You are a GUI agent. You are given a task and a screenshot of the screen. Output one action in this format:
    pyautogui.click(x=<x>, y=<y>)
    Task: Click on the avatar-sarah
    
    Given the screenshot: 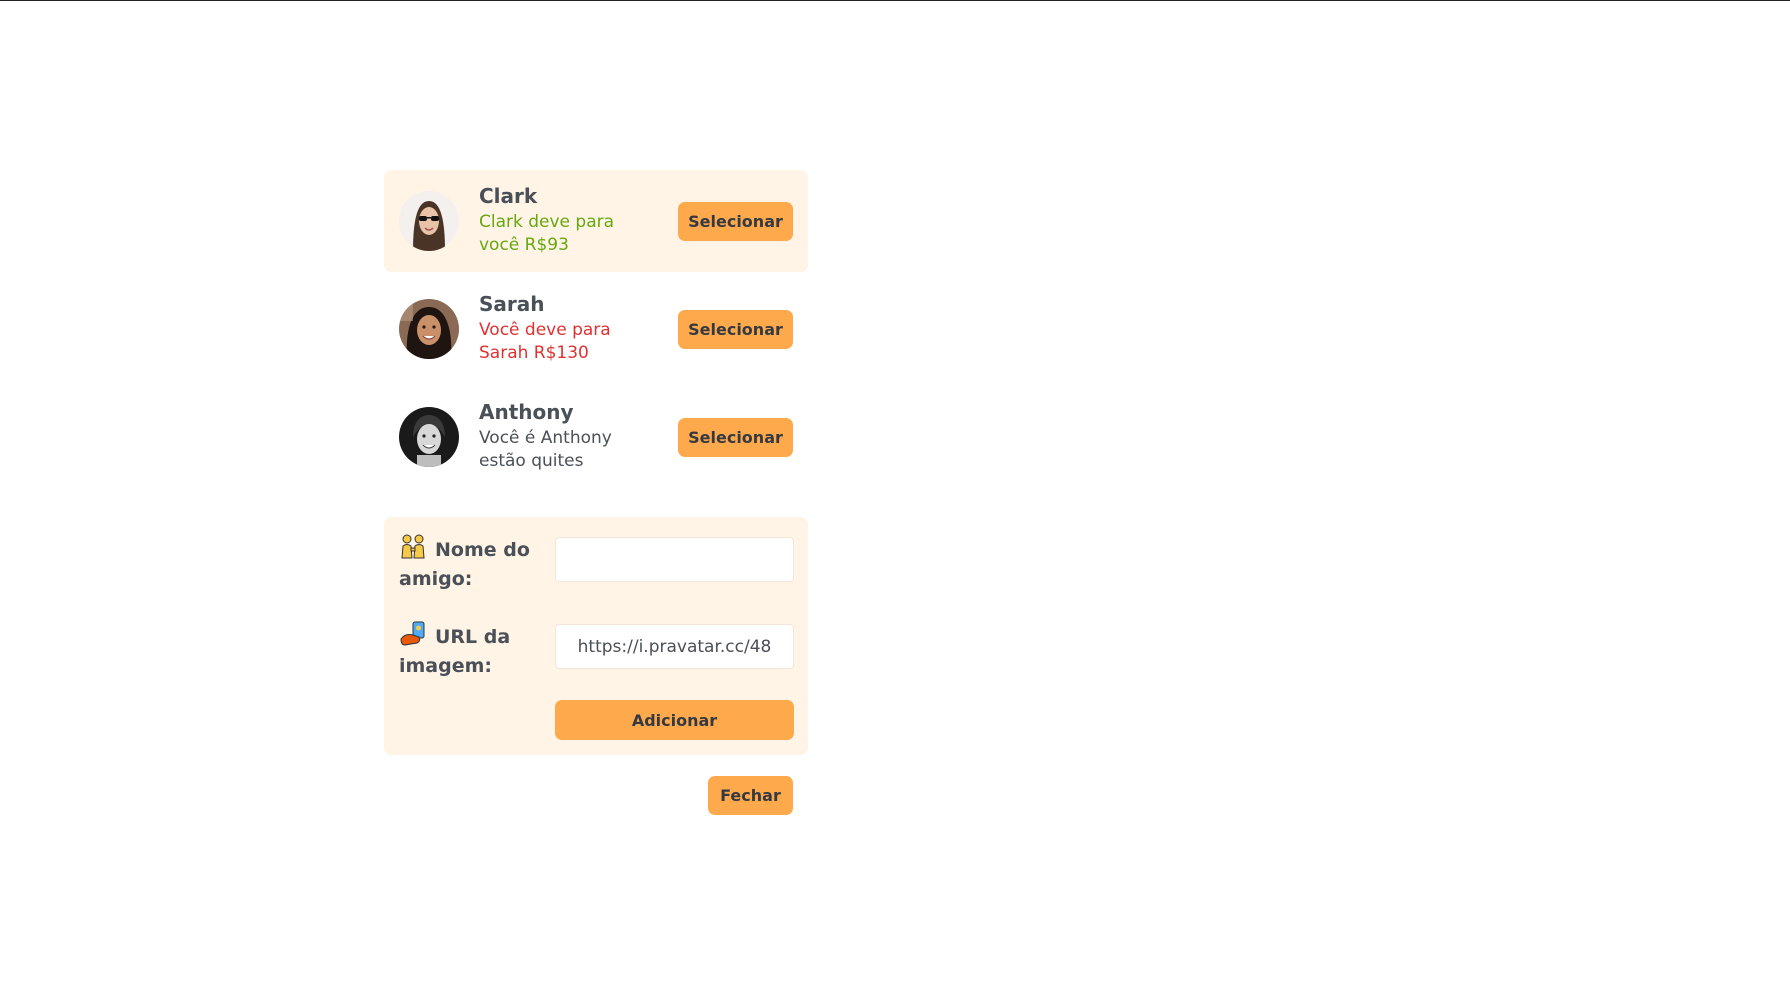 What is the action you would take?
    pyautogui.click(x=429, y=329)
    